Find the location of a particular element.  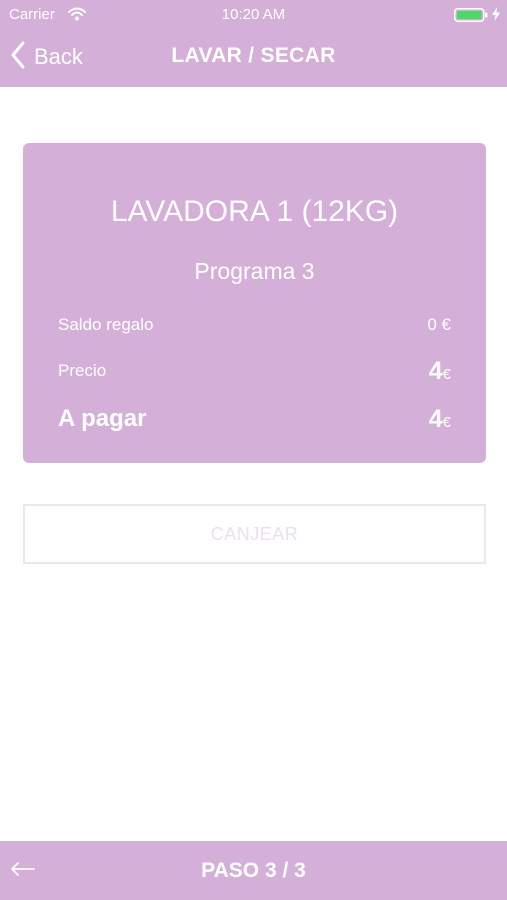

redeem-button: CANJEAR is located at coordinates (254, 534).